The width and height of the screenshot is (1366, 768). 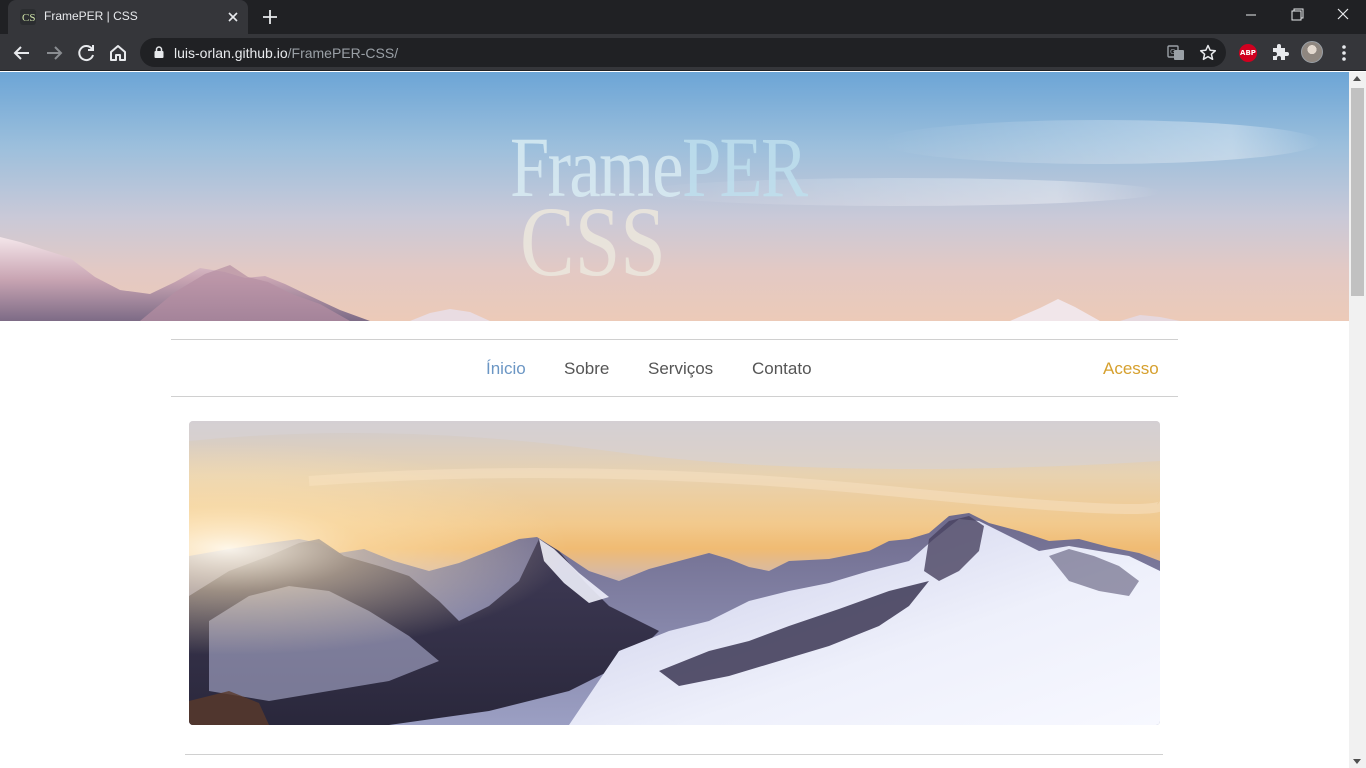 What do you see at coordinates (118, 53) in the screenshot?
I see `home-icon` at bounding box center [118, 53].